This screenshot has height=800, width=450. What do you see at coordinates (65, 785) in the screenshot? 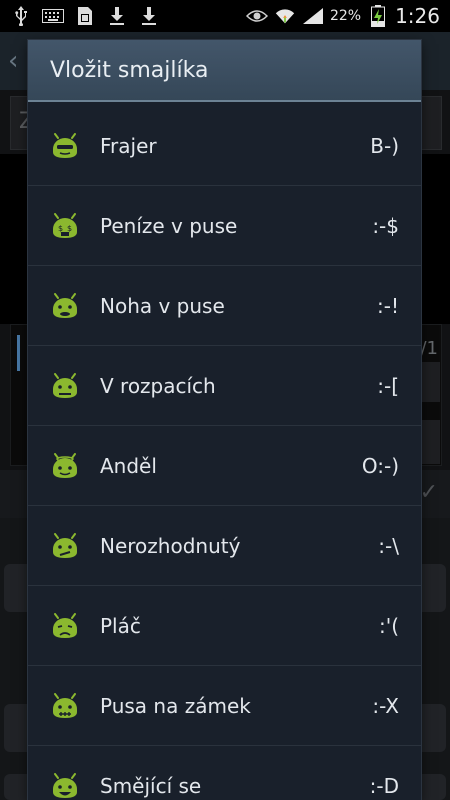
I see `android-laughing-icon` at bounding box center [65, 785].